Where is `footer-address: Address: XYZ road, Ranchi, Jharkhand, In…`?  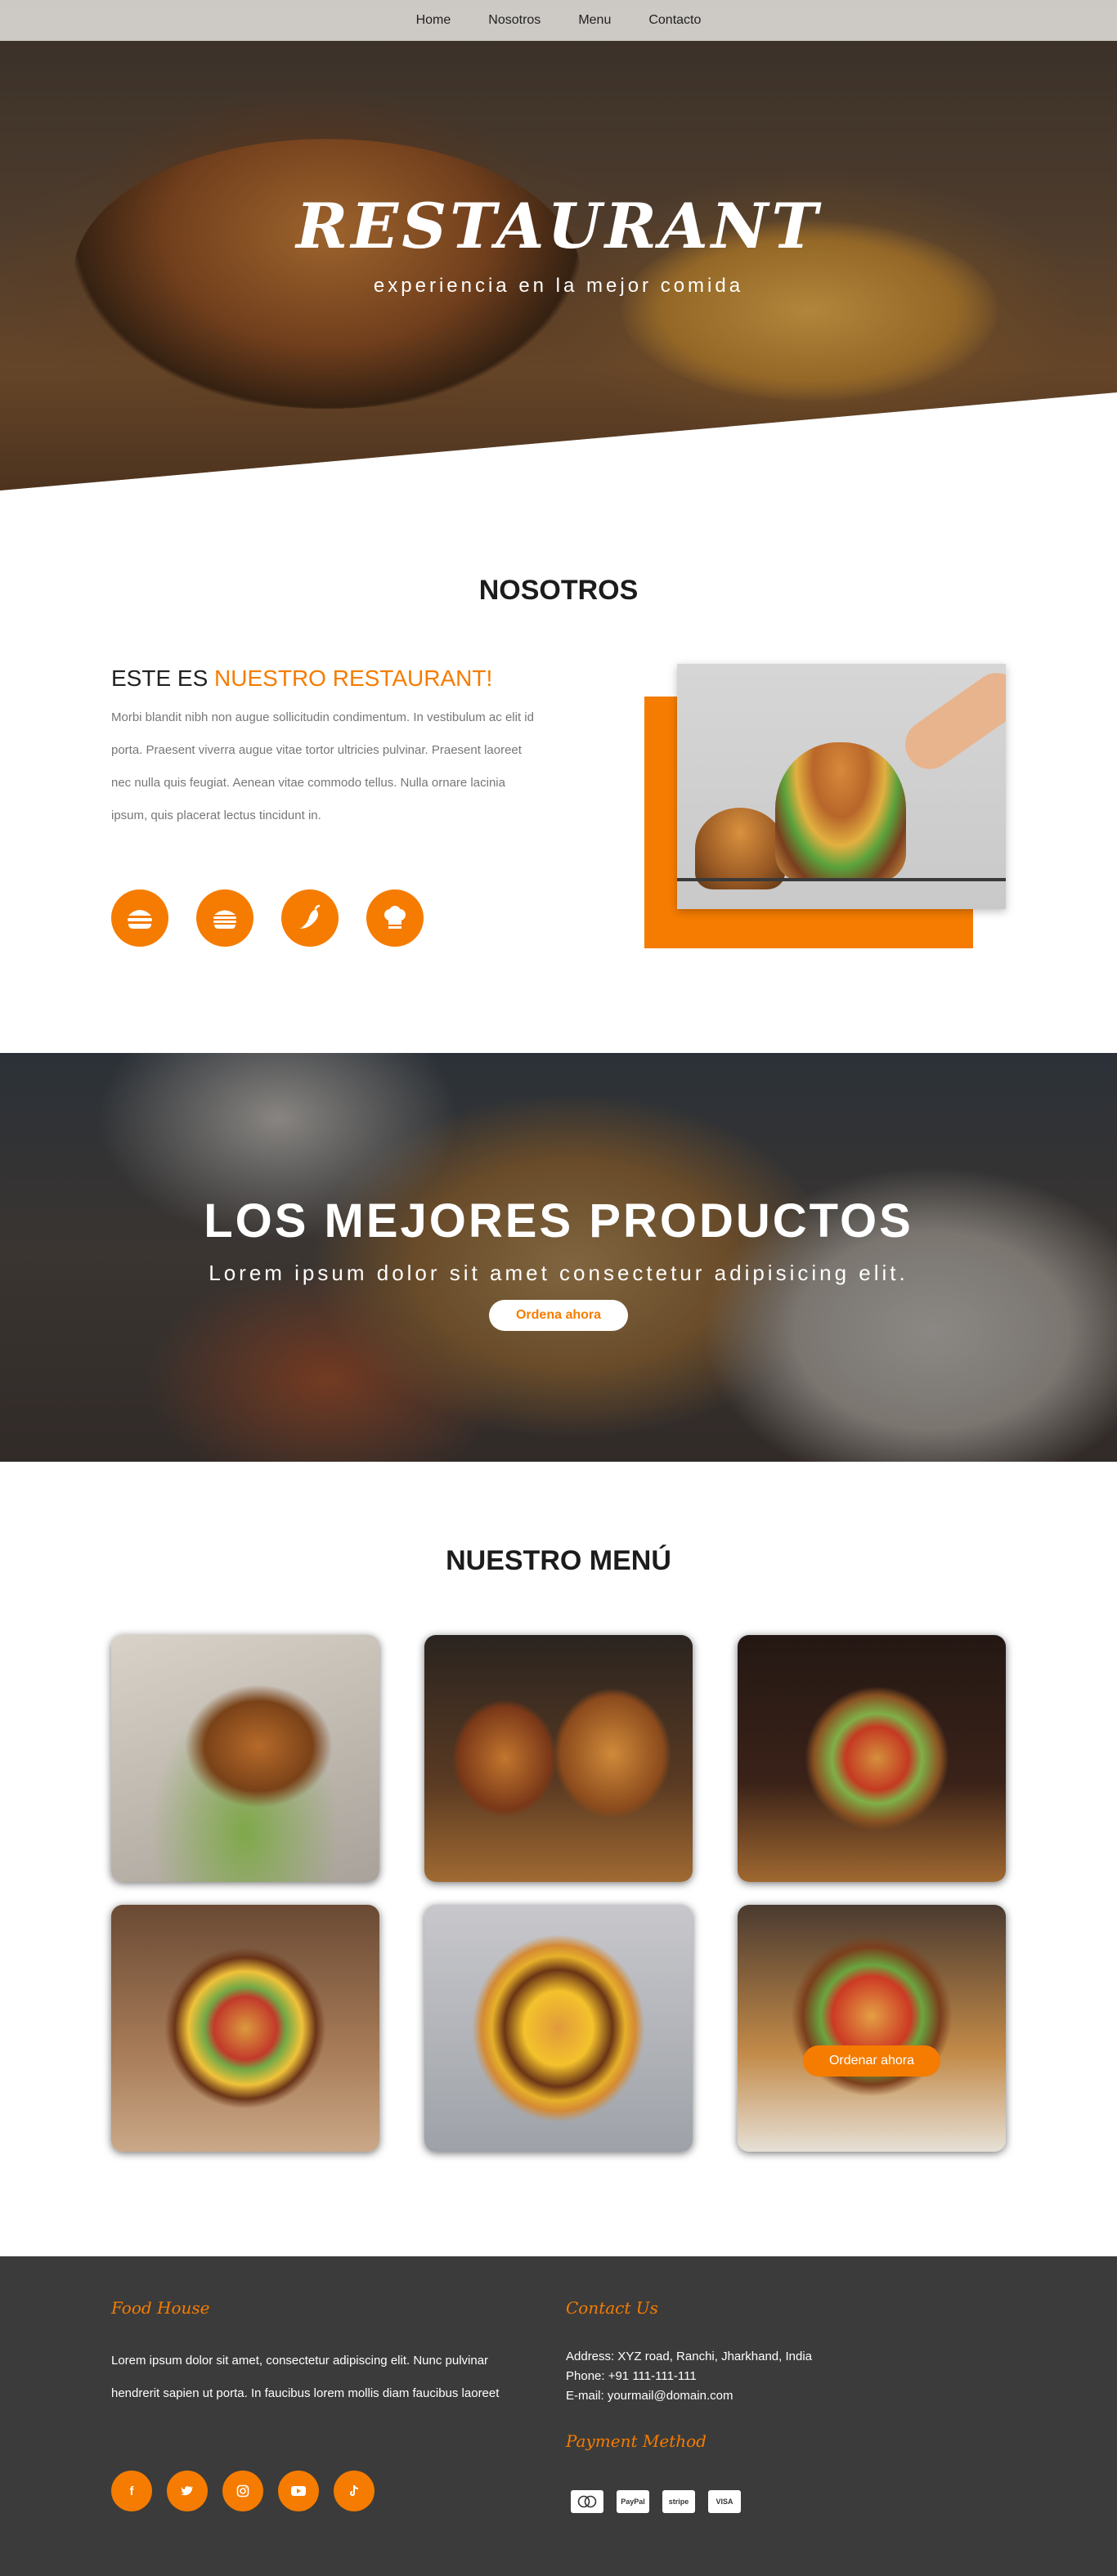 footer-address: Address: XYZ road, Ranchi, Jharkhand, In… is located at coordinates (689, 2357).